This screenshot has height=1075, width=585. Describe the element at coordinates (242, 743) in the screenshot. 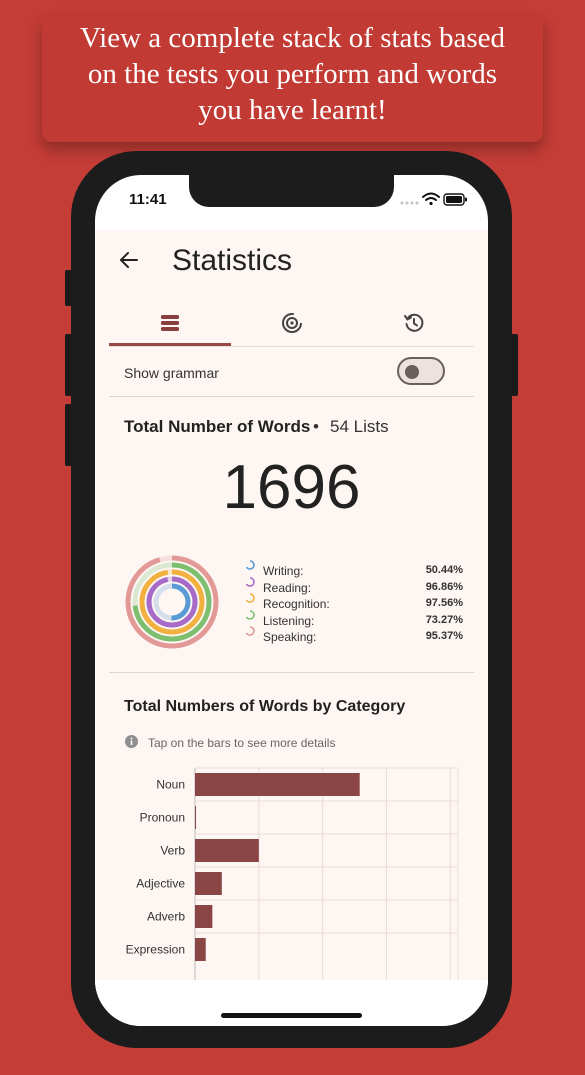

I see `chart-hint: Tap on the bars to see more details` at that location.